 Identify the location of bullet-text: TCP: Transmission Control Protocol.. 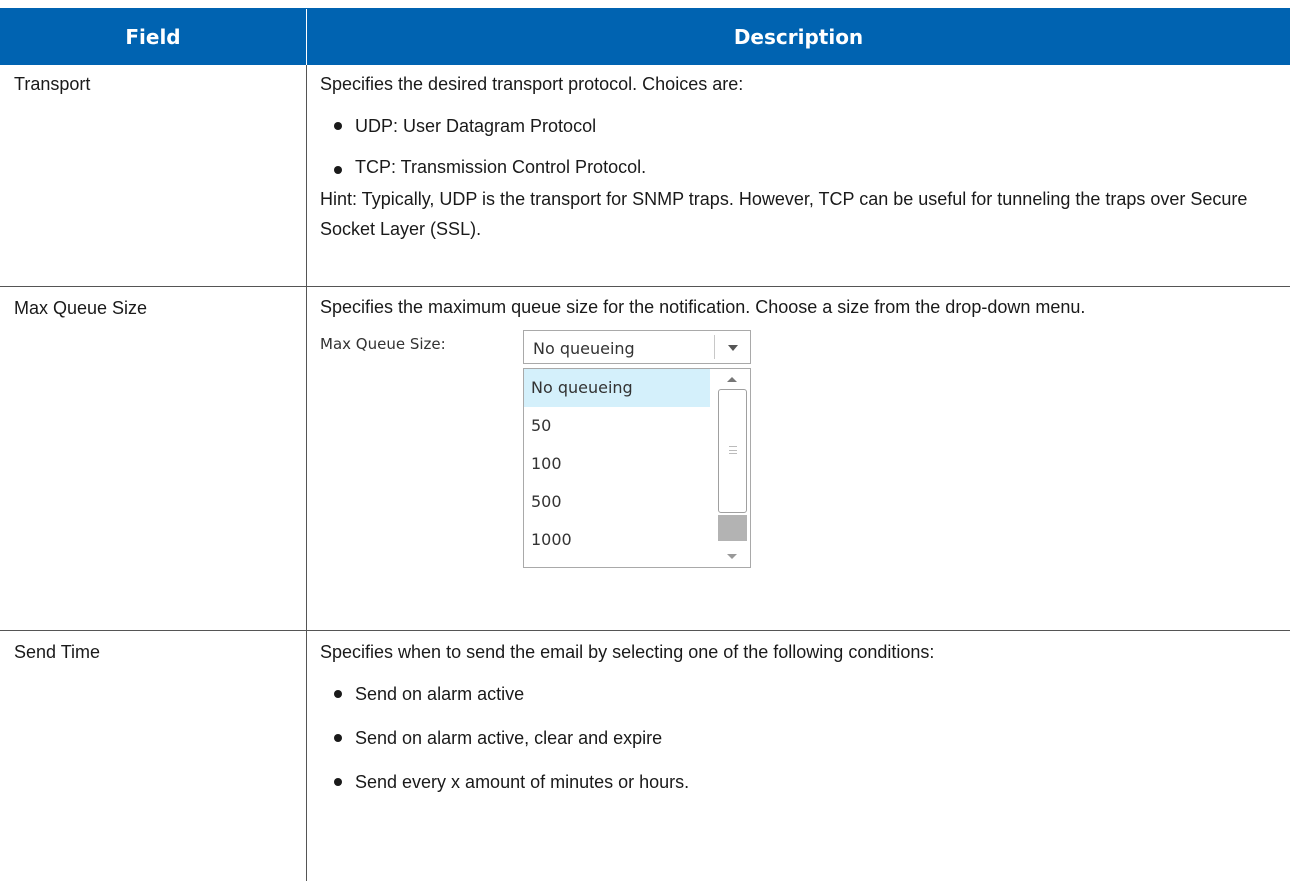
(501, 167).